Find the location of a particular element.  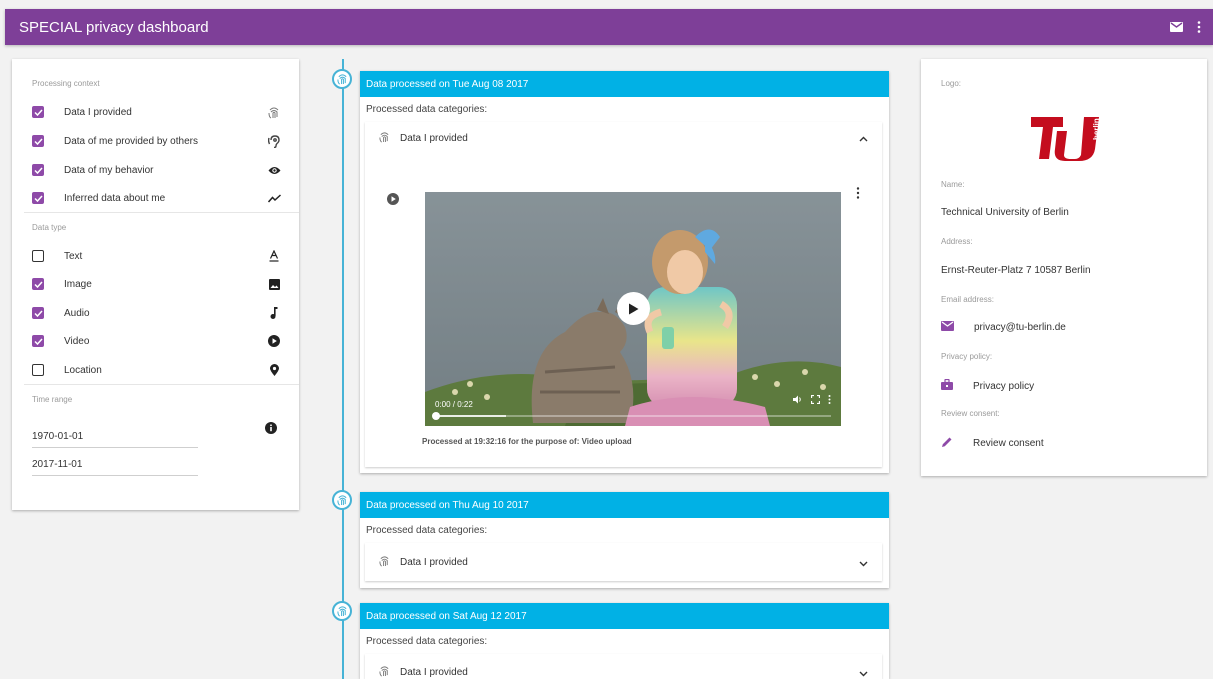

video-time: 0:00 / 0:22 is located at coordinates (454, 404).